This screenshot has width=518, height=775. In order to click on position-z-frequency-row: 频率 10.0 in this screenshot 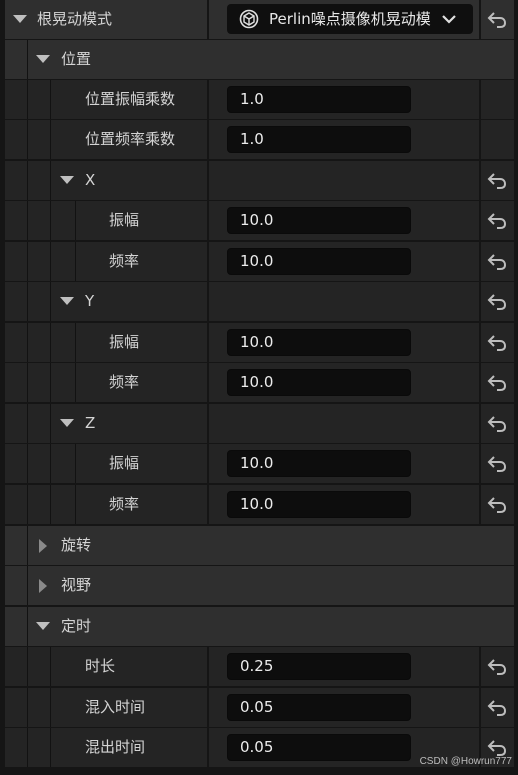, I will do `click(259, 504)`.